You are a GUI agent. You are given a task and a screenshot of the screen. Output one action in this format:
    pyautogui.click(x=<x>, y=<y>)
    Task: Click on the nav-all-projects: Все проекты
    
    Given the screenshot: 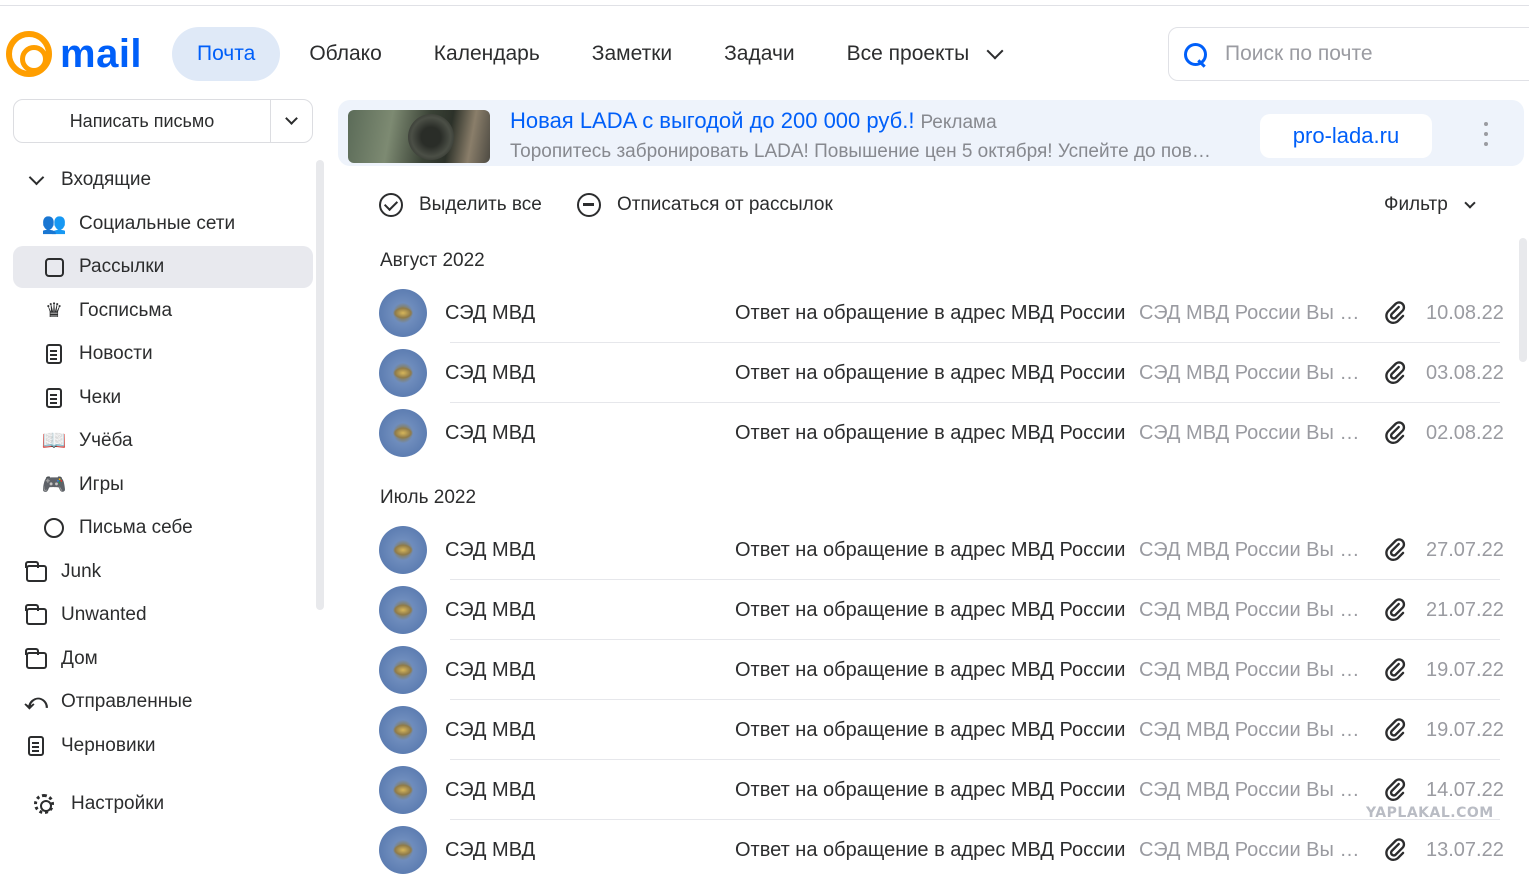 What is the action you would take?
    pyautogui.click(x=924, y=54)
    